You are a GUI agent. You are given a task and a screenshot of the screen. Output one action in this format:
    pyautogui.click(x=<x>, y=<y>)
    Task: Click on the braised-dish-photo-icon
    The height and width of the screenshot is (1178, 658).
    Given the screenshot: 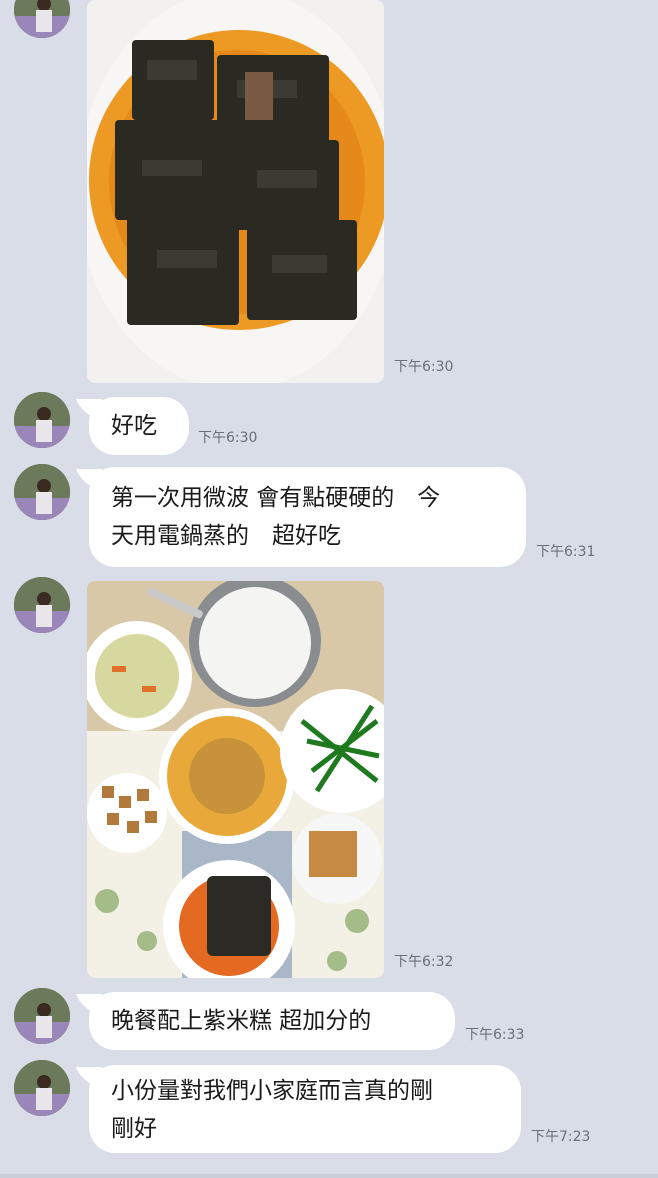 What is the action you would take?
    pyautogui.click(x=235, y=191)
    